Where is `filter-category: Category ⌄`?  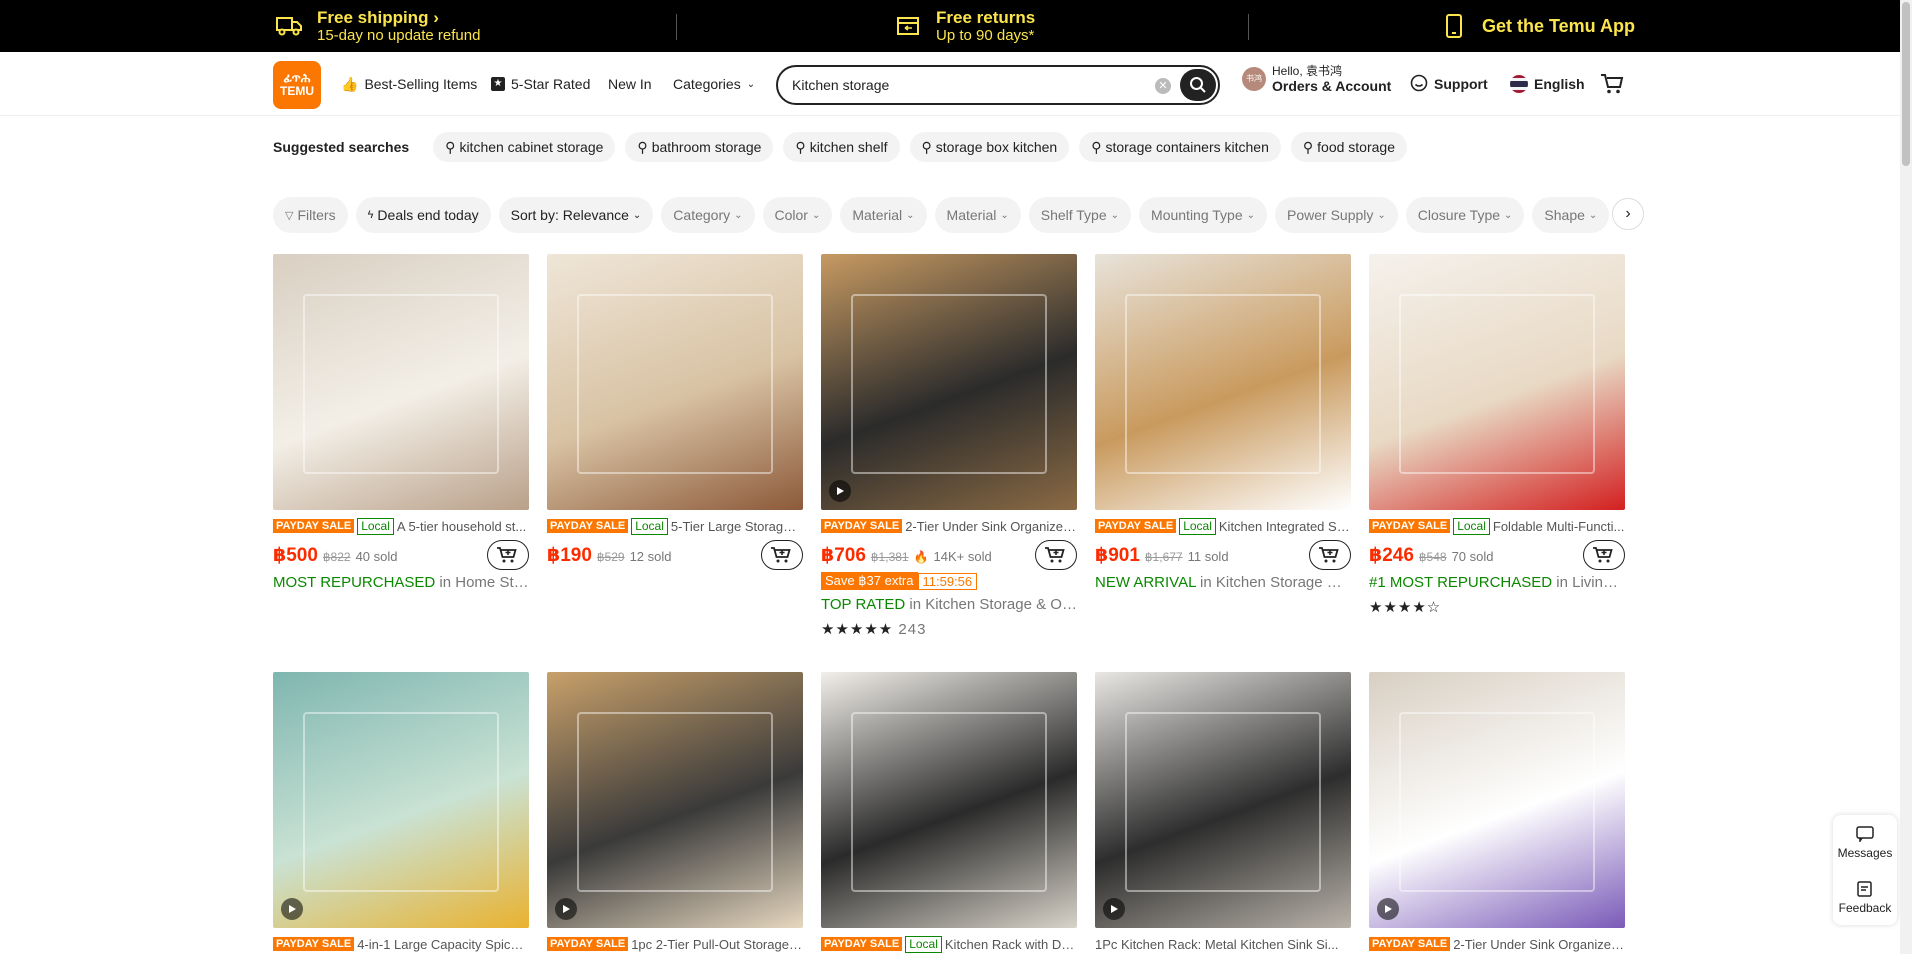
filter-category: Category ⌄ is located at coordinates (708, 215).